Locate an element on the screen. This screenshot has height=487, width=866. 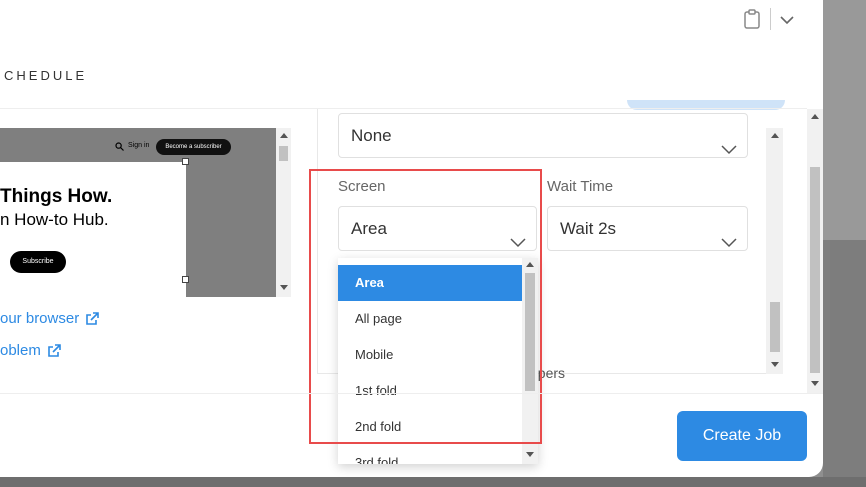
preview-signin: Sign in is located at coordinates (139, 145).